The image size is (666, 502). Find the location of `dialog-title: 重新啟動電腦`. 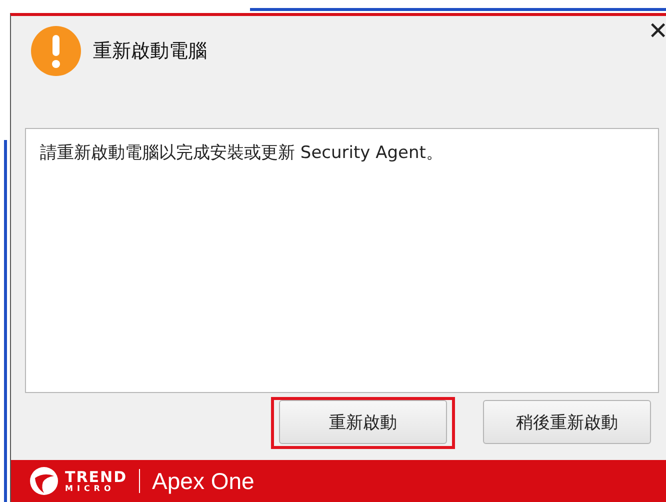

dialog-title: 重新啟動電腦 is located at coordinates (150, 51).